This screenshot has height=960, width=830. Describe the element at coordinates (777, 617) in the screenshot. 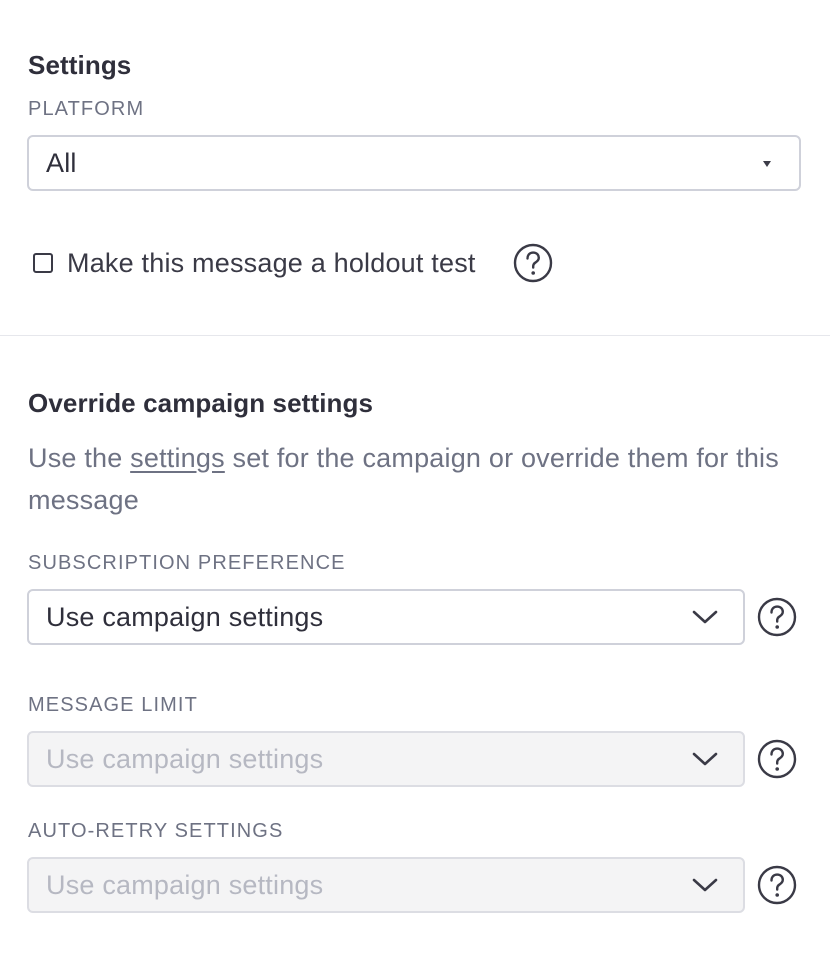

I see `subscription-help-icon` at that location.